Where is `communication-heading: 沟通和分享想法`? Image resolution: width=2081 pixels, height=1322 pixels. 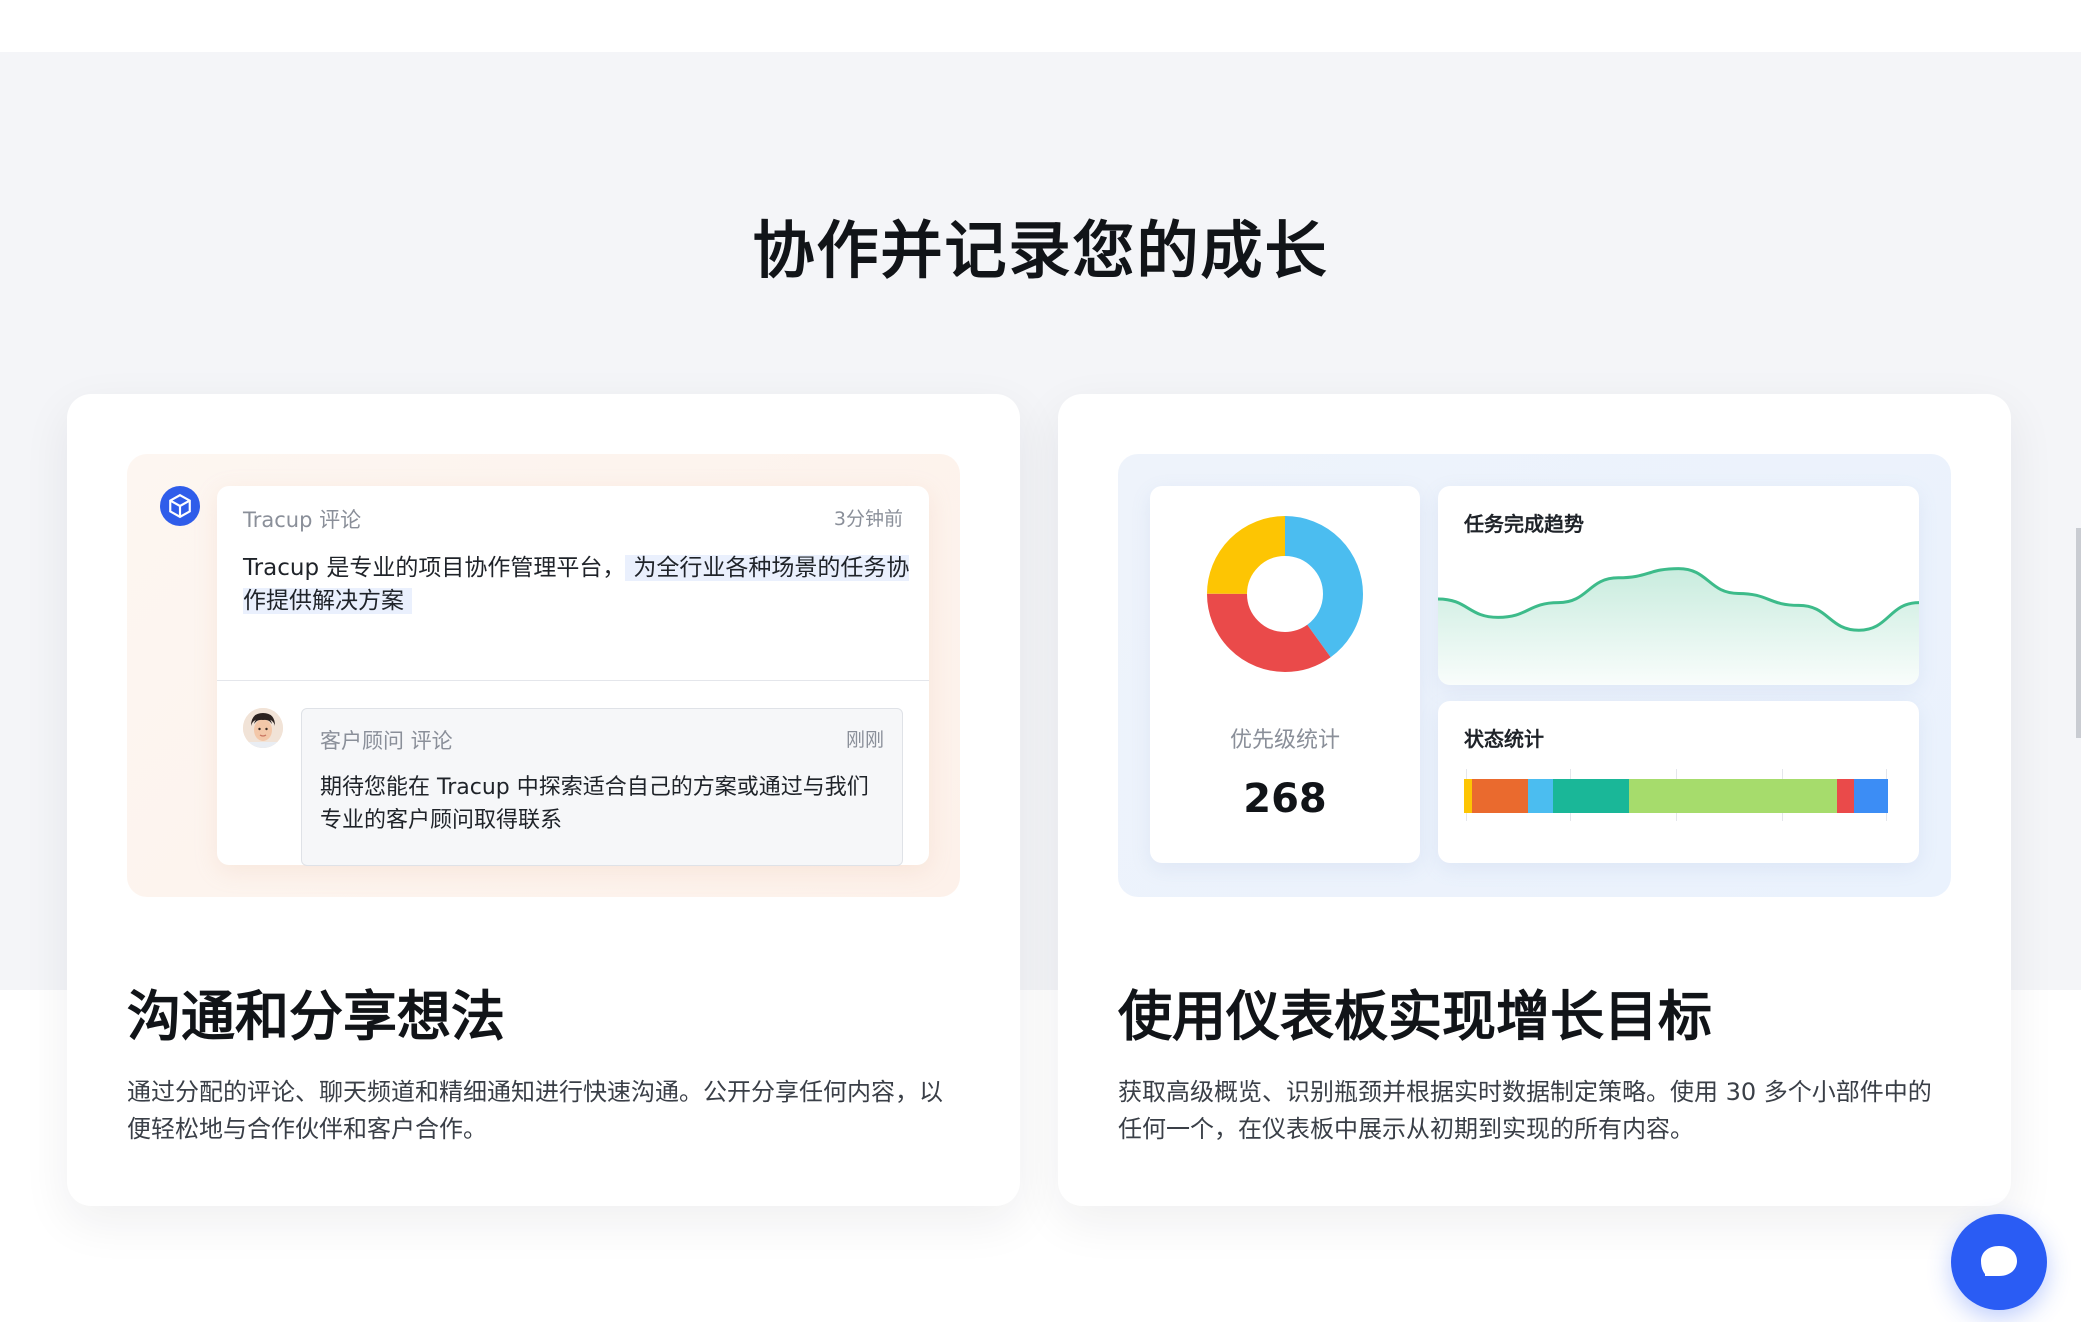 communication-heading: 沟通和分享想法 is located at coordinates (316, 1016).